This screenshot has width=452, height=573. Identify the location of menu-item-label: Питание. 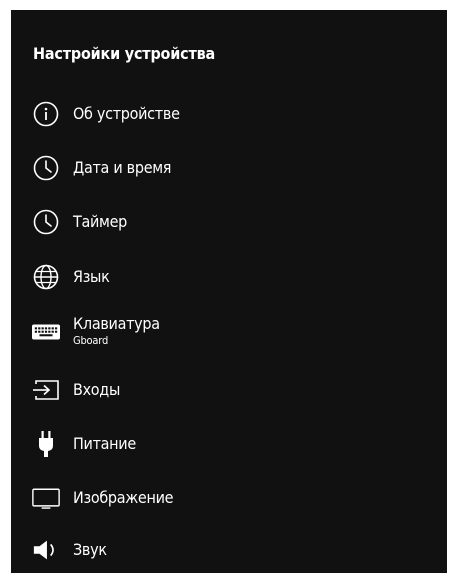
(104, 443).